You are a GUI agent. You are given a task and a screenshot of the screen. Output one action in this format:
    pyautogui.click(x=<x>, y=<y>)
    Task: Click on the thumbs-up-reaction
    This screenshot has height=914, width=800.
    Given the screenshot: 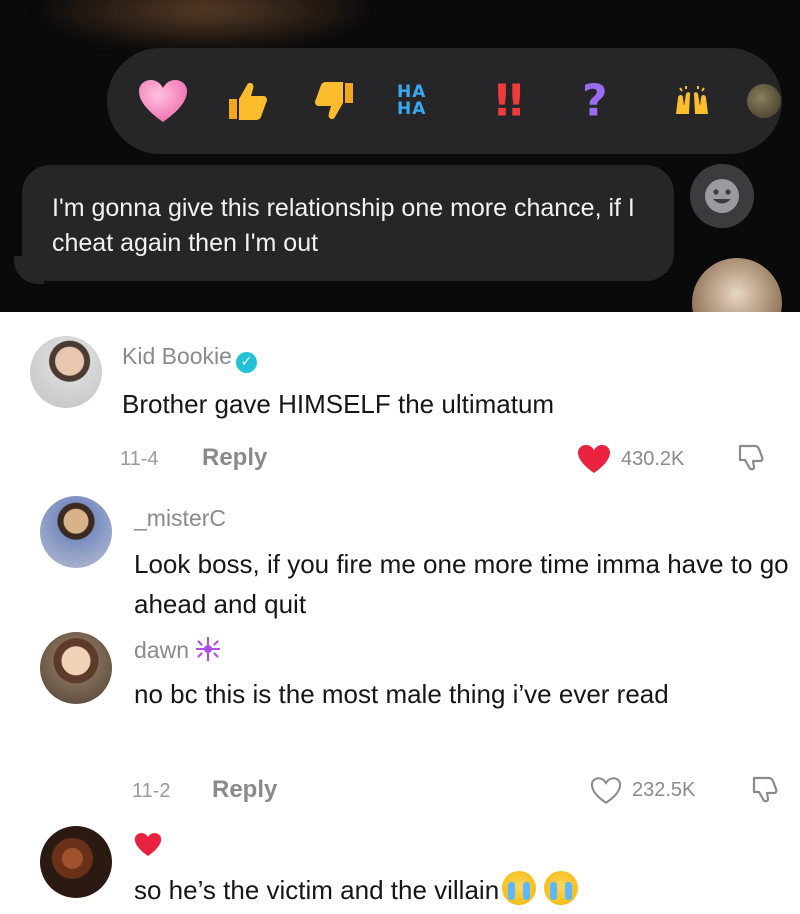 What is the action you would take?
    pyautogui.click(x=247, y=101)
    